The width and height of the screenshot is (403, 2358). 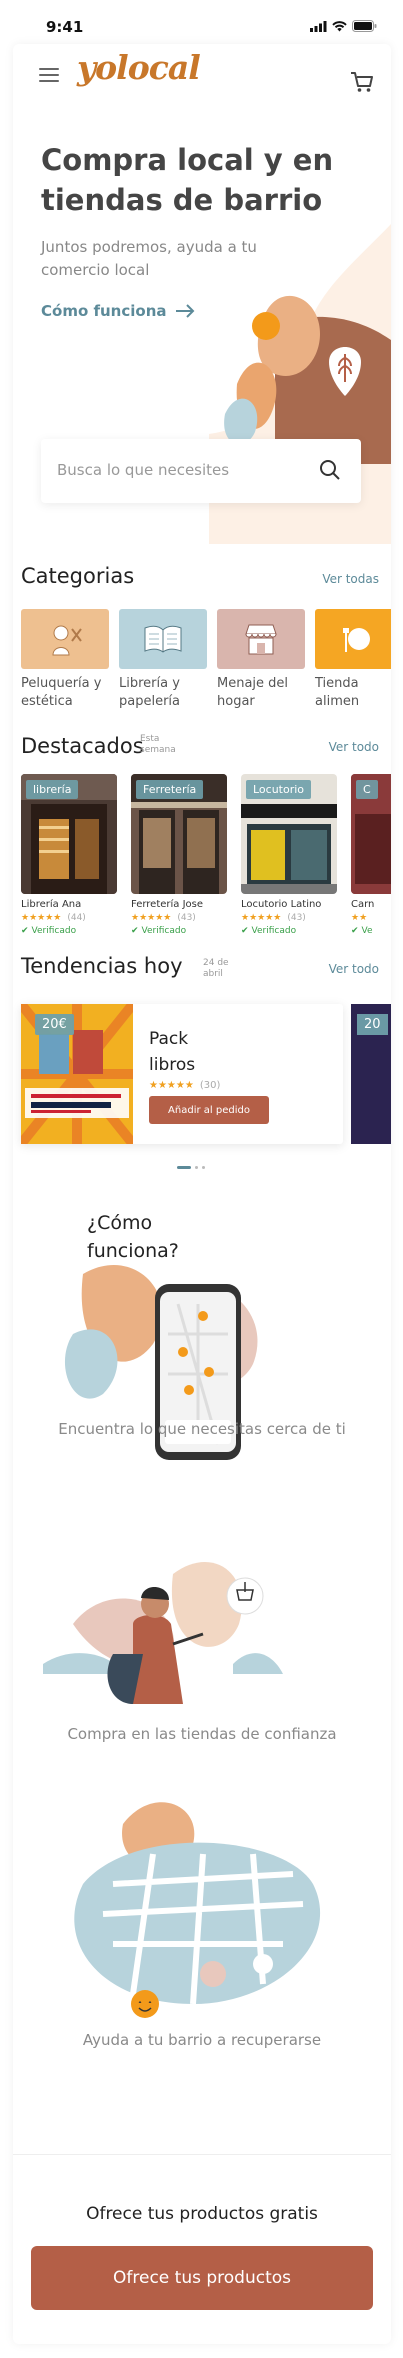 What do you see at coordinates (367, 931) in the screenshot?
I see `verified-label: Ve` at bounding box center [367, 931].